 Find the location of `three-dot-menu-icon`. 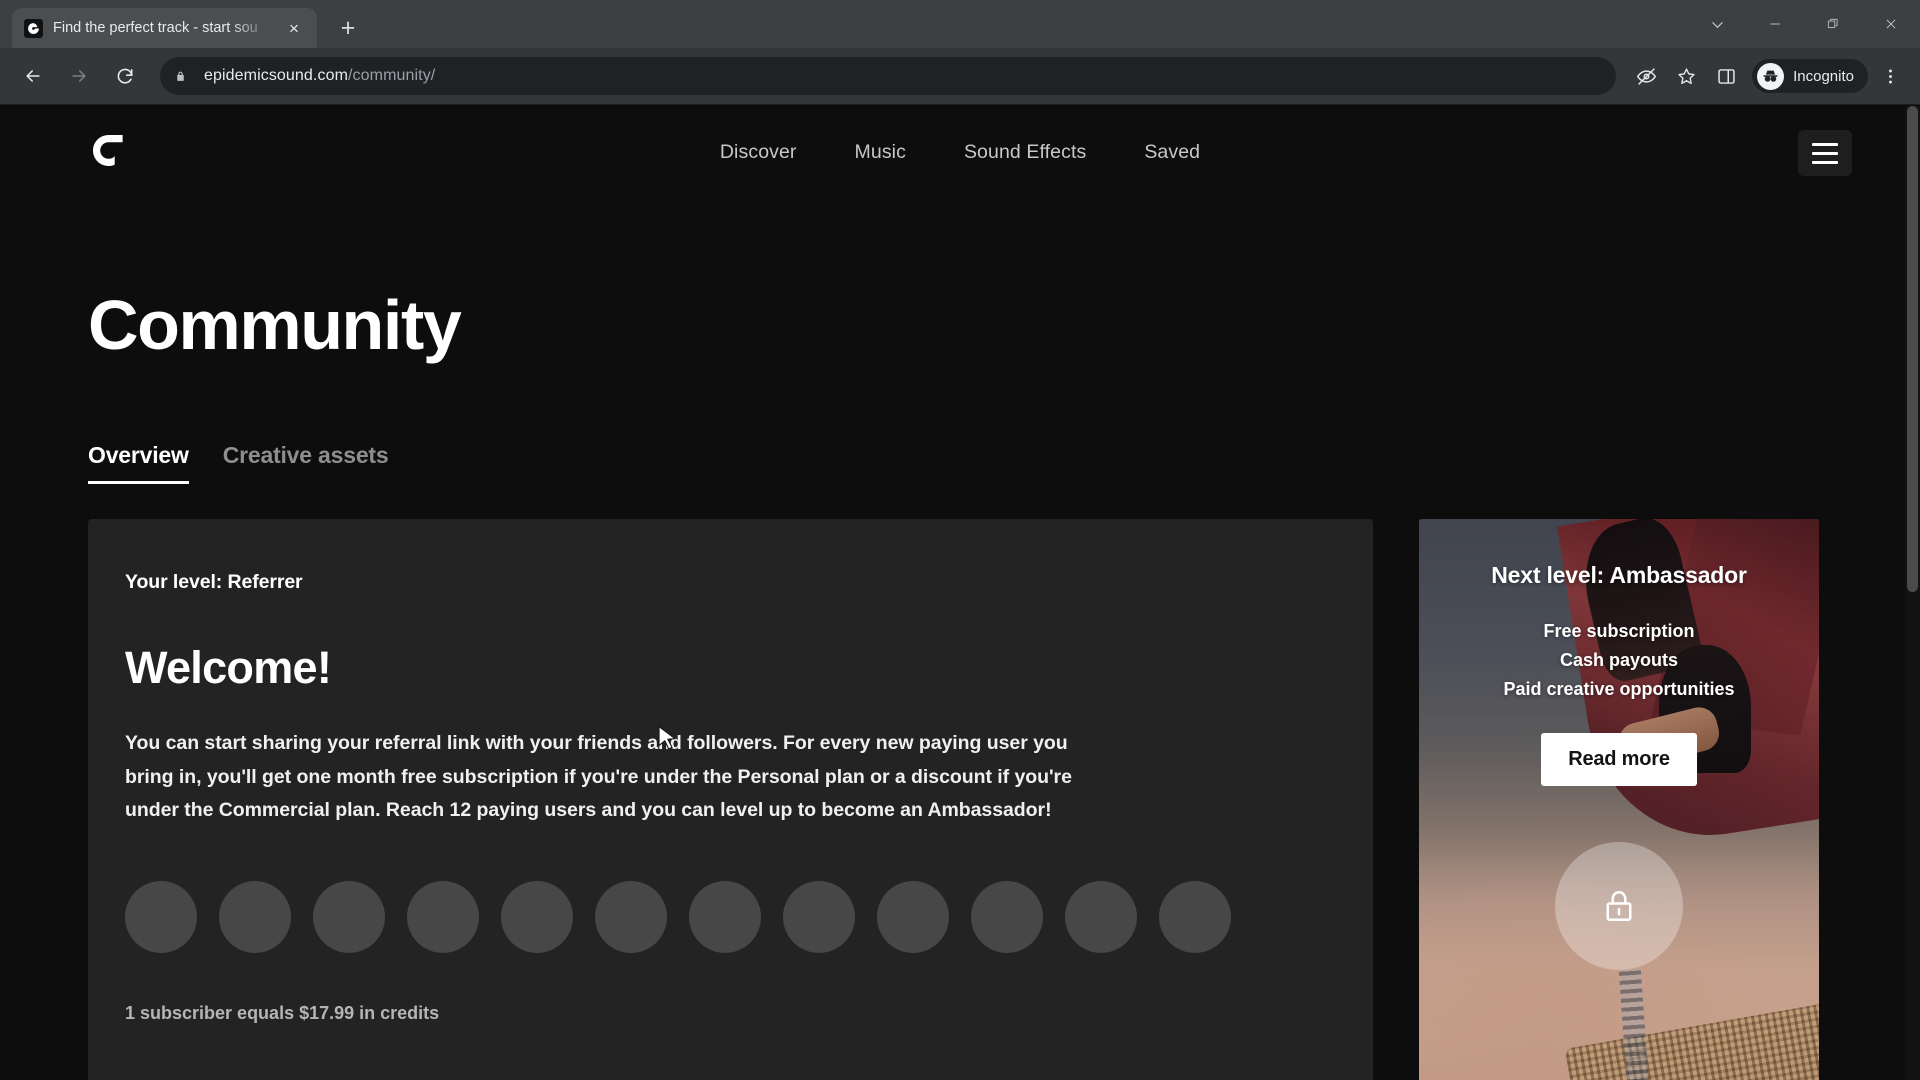

three-dot-menu-icon is located at coordinates (1890, 76).